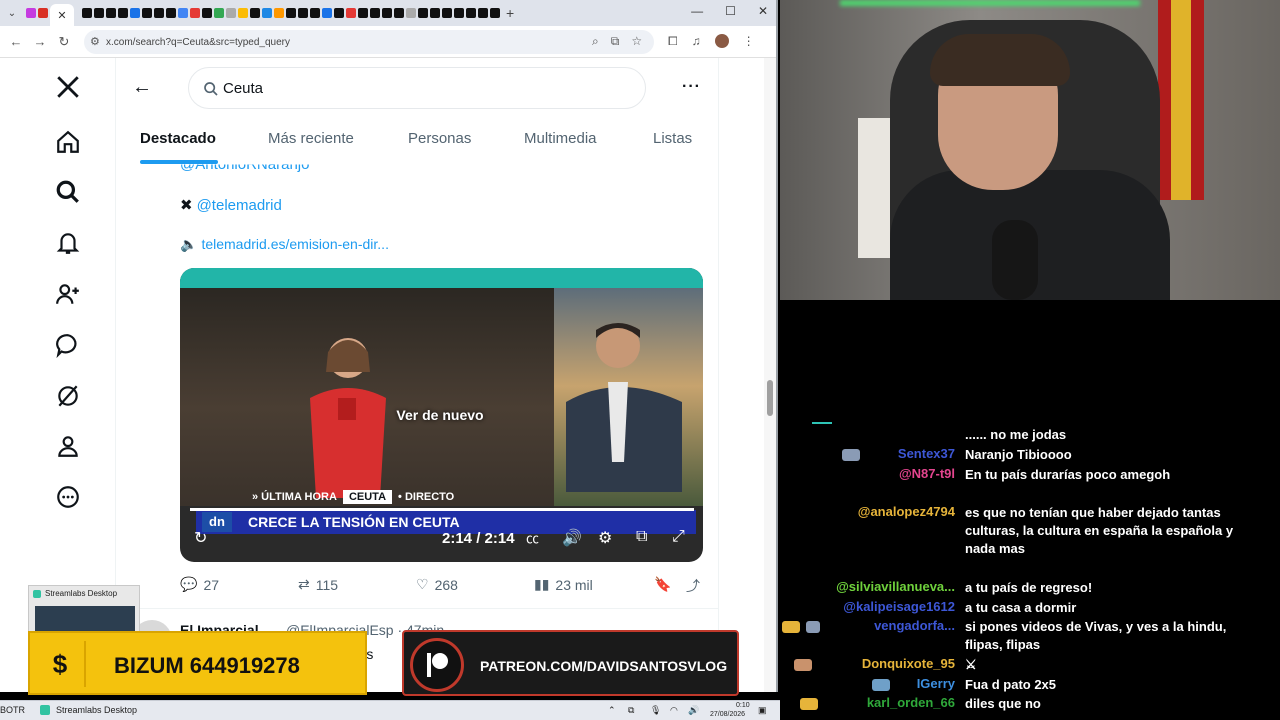  I want to click on chat-username: IGerry, so click(936, 683).